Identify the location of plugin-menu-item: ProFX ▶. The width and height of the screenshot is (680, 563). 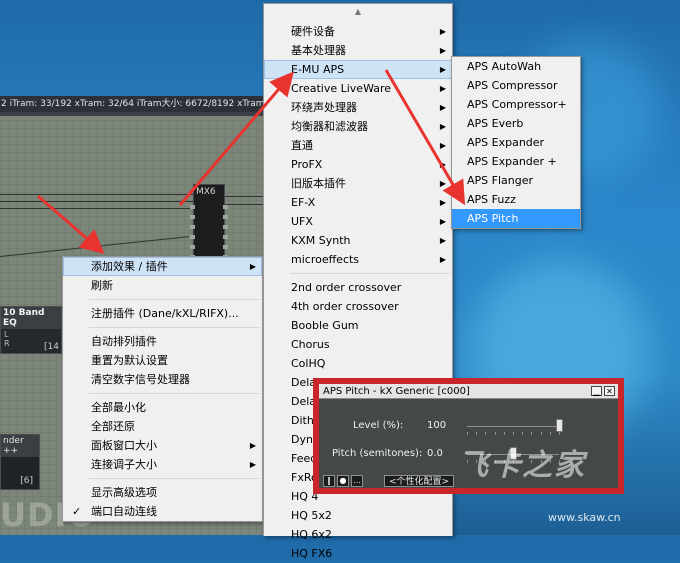
(358, 164).